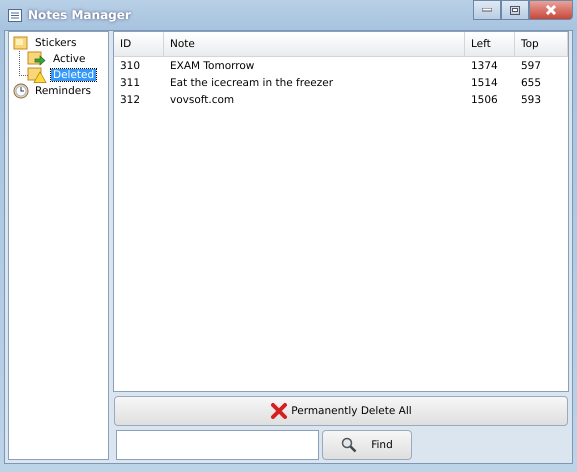  Describe the element at coordinates (79, 15) in the screenshot. I see `window-title: Notes Manager` at that location.